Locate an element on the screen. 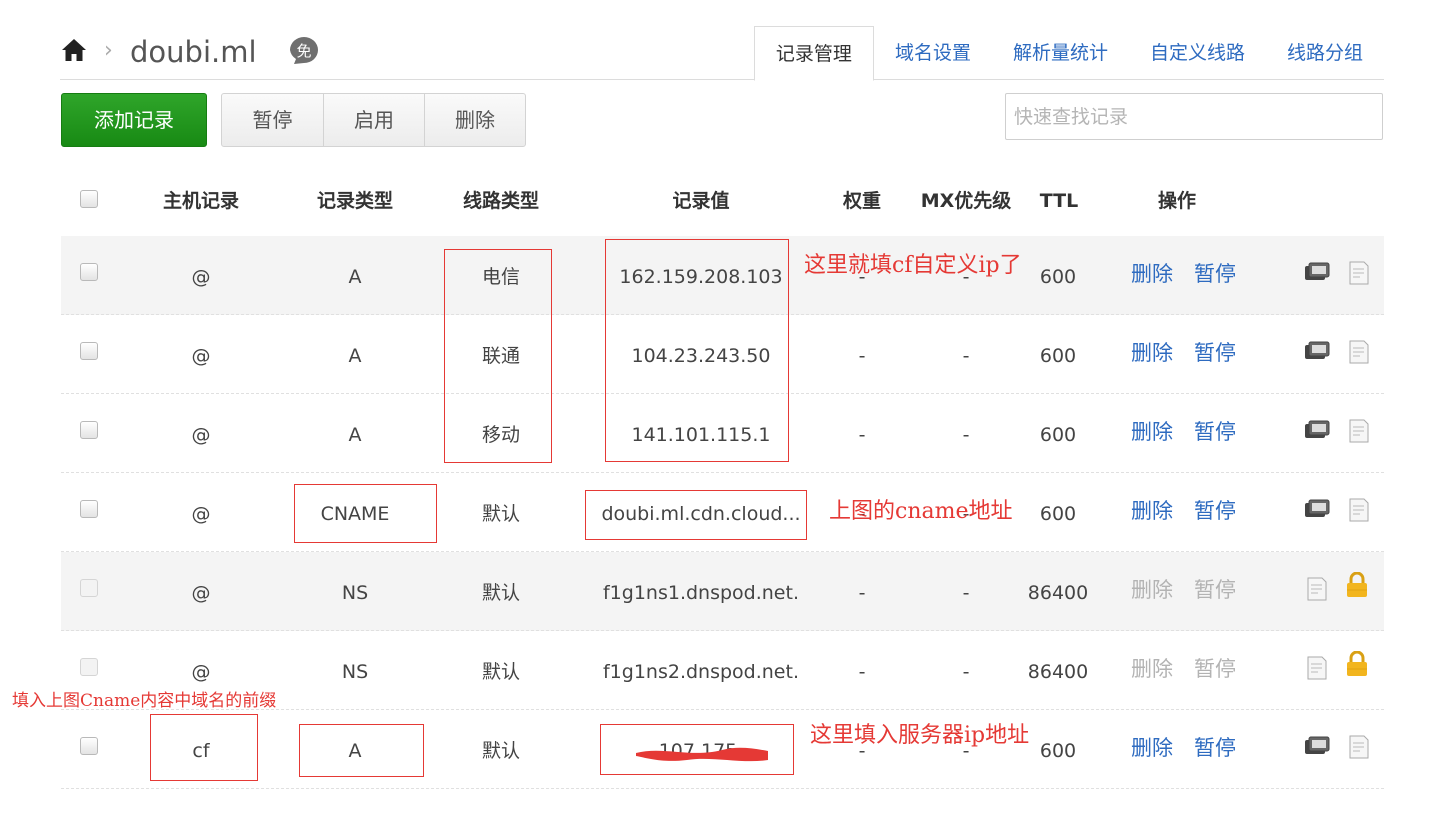 This screenshot has height=827, width=1432. annotation-box-cf-host is located at coordinates (204, 747).